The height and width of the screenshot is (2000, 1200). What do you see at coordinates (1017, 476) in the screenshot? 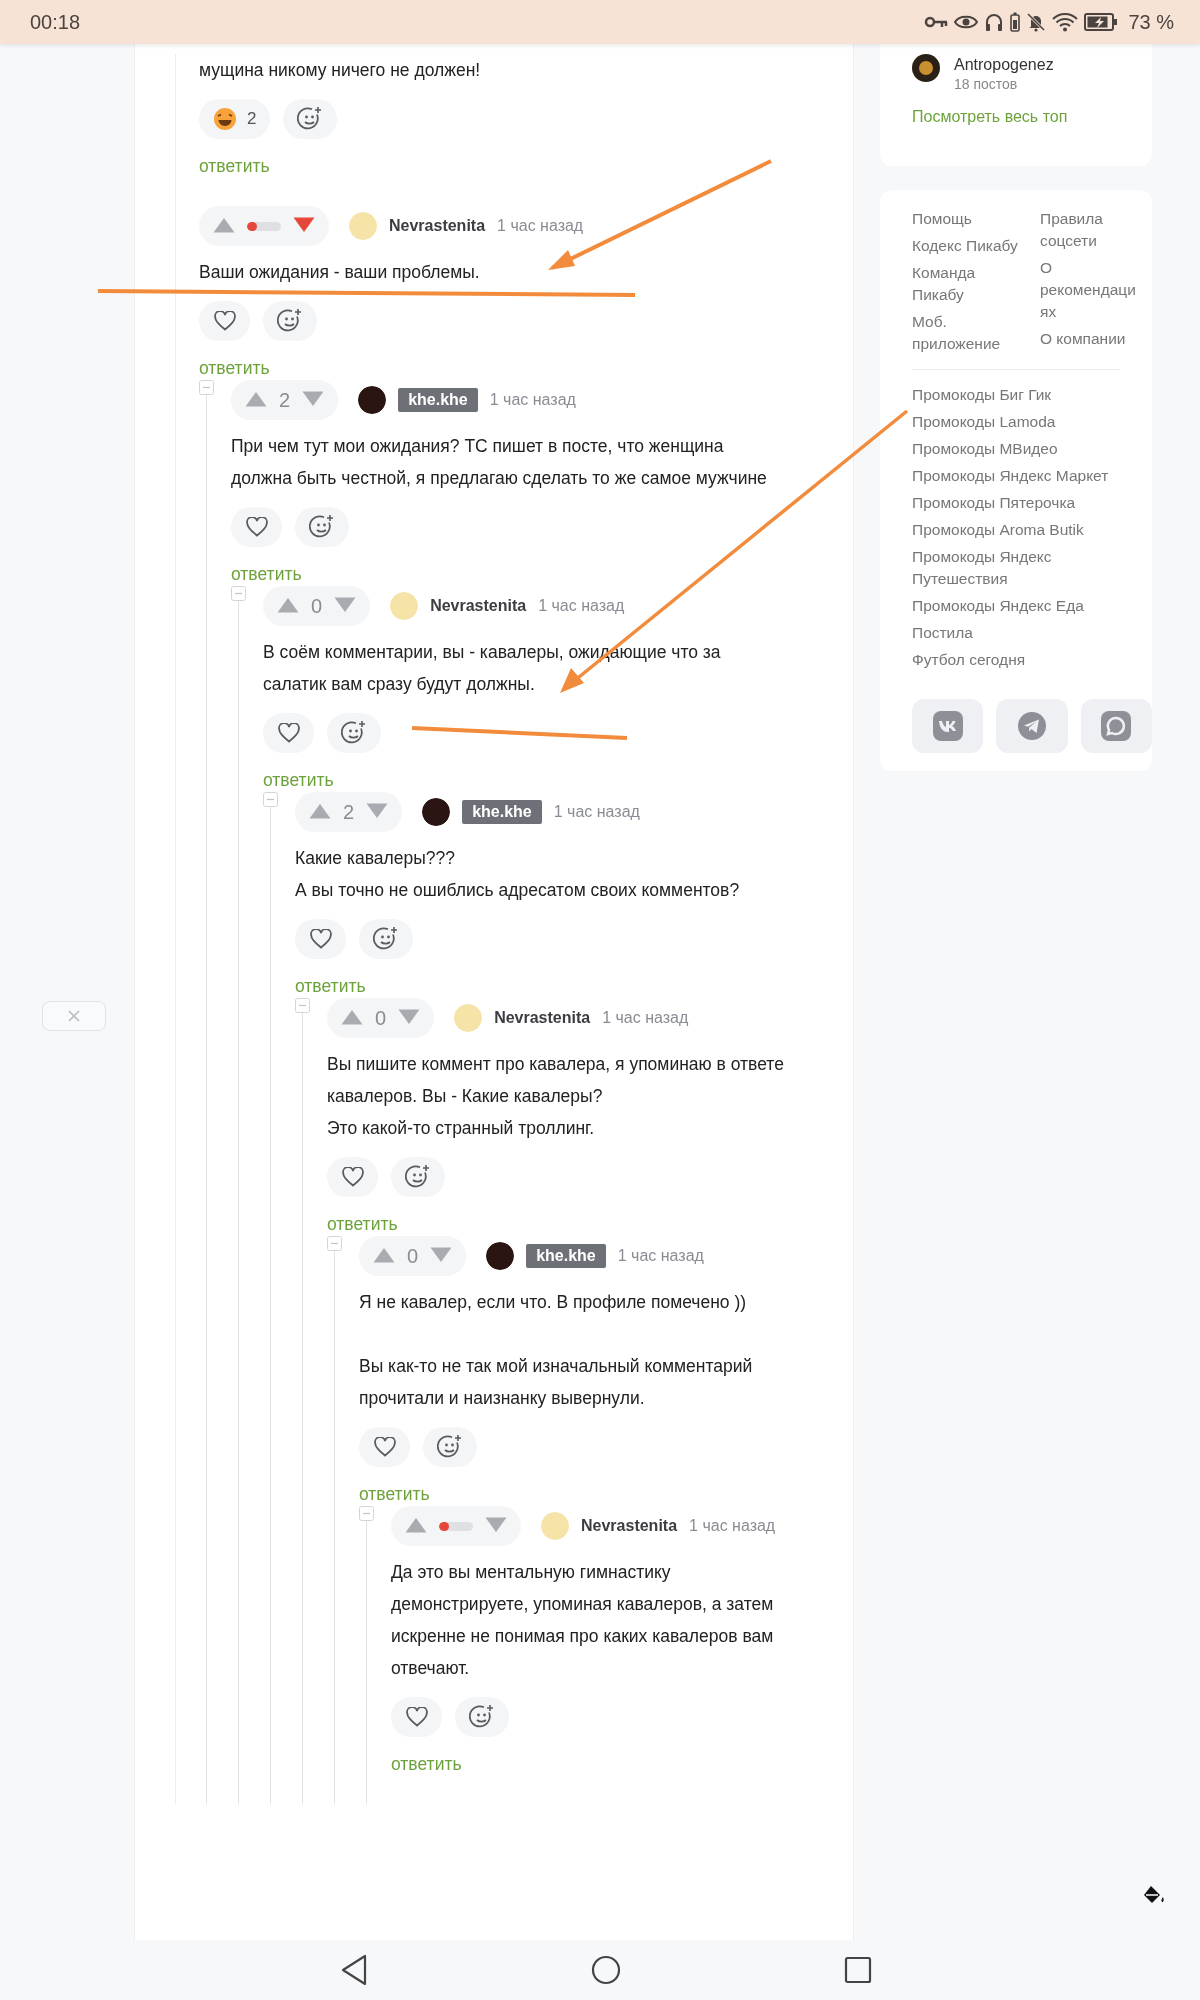
I see `promo-link: Промокоды Яндекс Маркет` at bounding box center [1017, 476].